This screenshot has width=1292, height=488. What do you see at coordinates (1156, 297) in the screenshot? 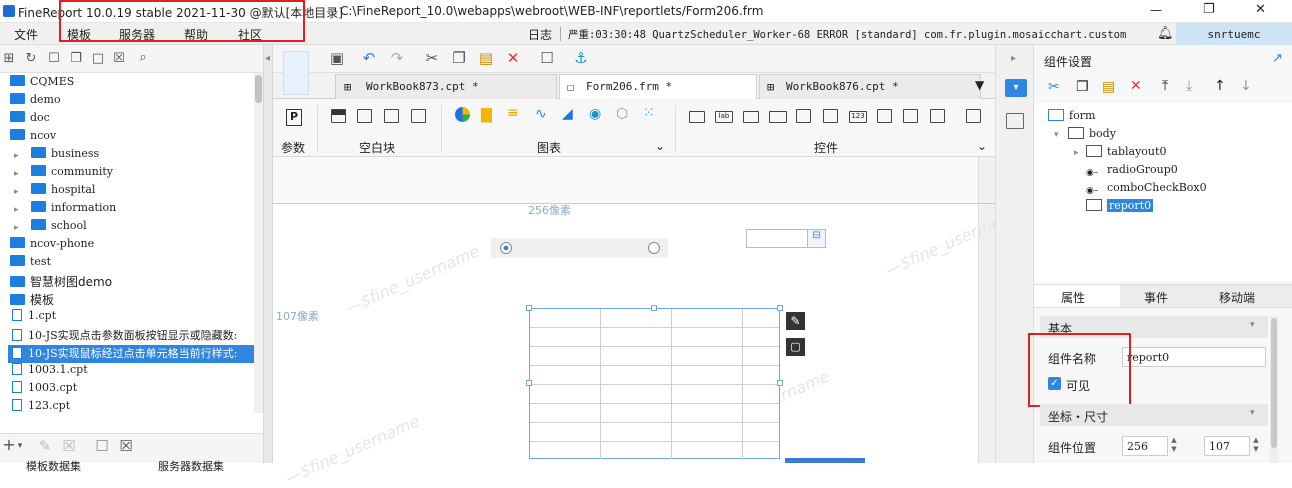
I see `tab-events: 事件` at bounding box center [1156, 297].